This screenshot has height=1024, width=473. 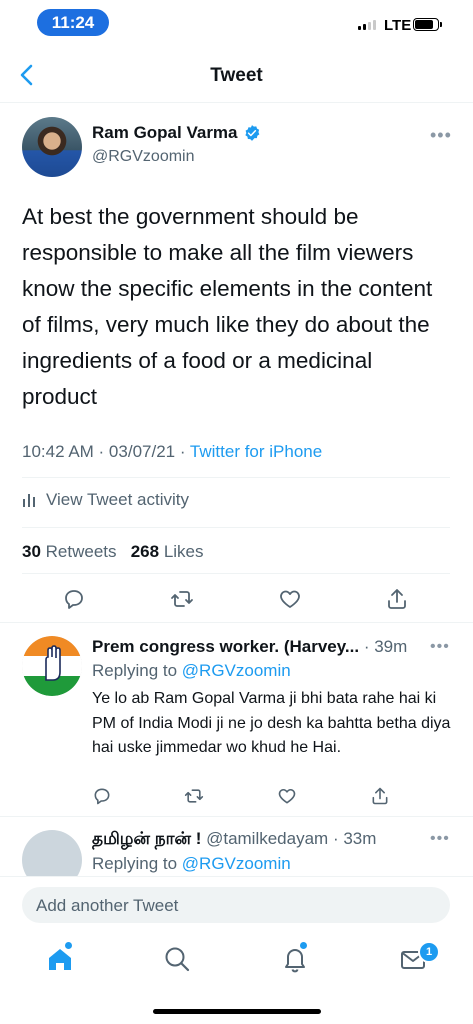 I want to click on compose-bar: Add another Tweet, so click(x=236, y=906).